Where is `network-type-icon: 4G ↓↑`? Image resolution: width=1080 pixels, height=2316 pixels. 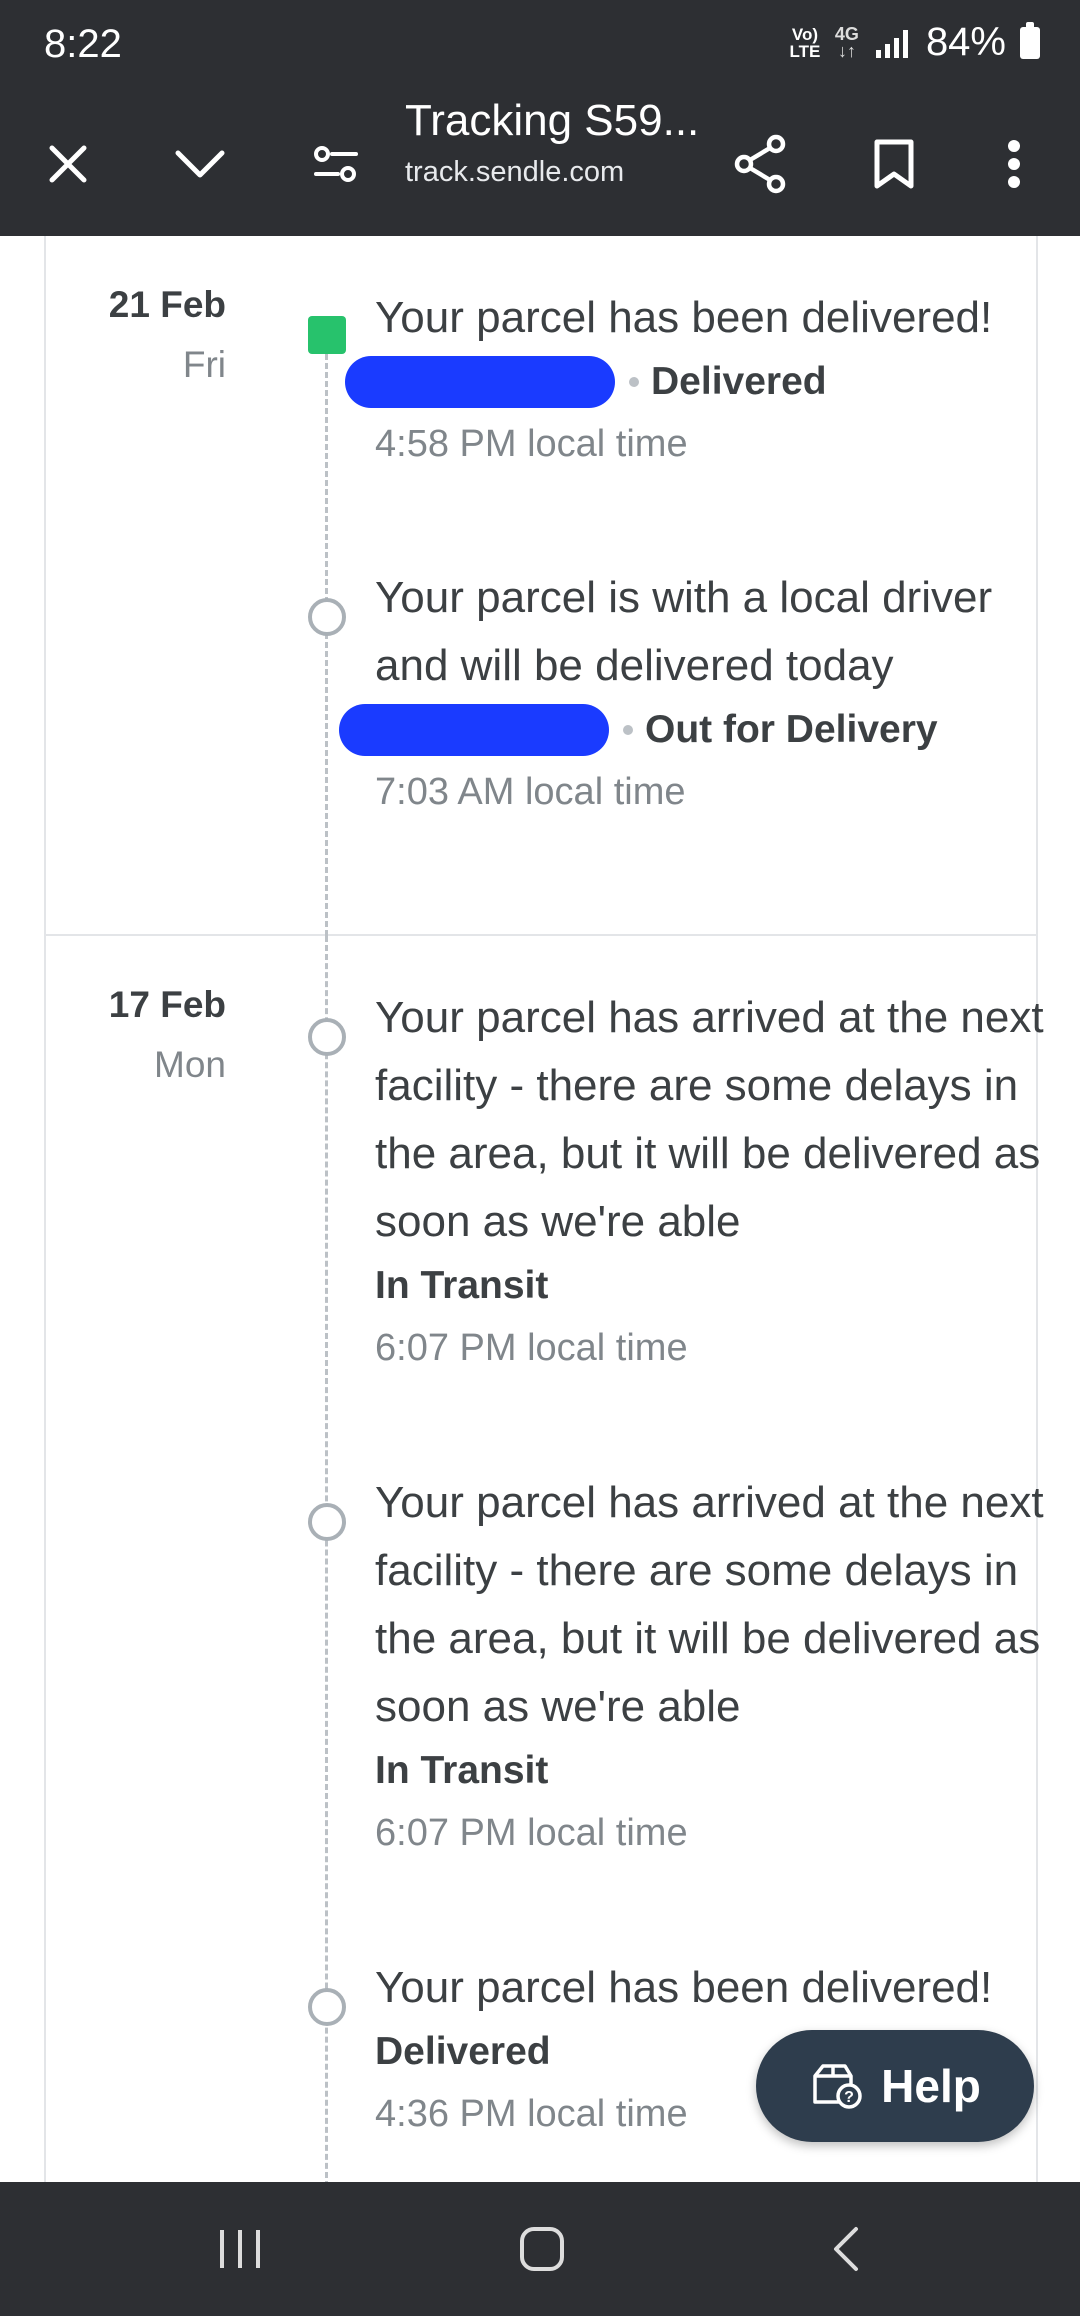
network-type-icon: 4G ↓↑ is located at coordinates (846, 42).